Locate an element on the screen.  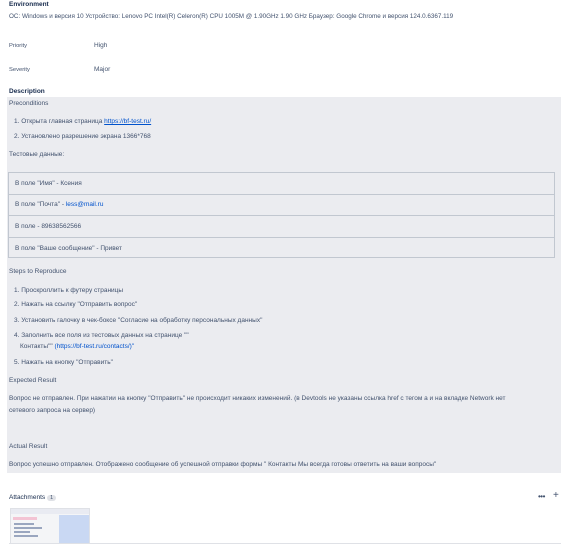
step-text: Контакты"" is located at coordinates (37, 346).